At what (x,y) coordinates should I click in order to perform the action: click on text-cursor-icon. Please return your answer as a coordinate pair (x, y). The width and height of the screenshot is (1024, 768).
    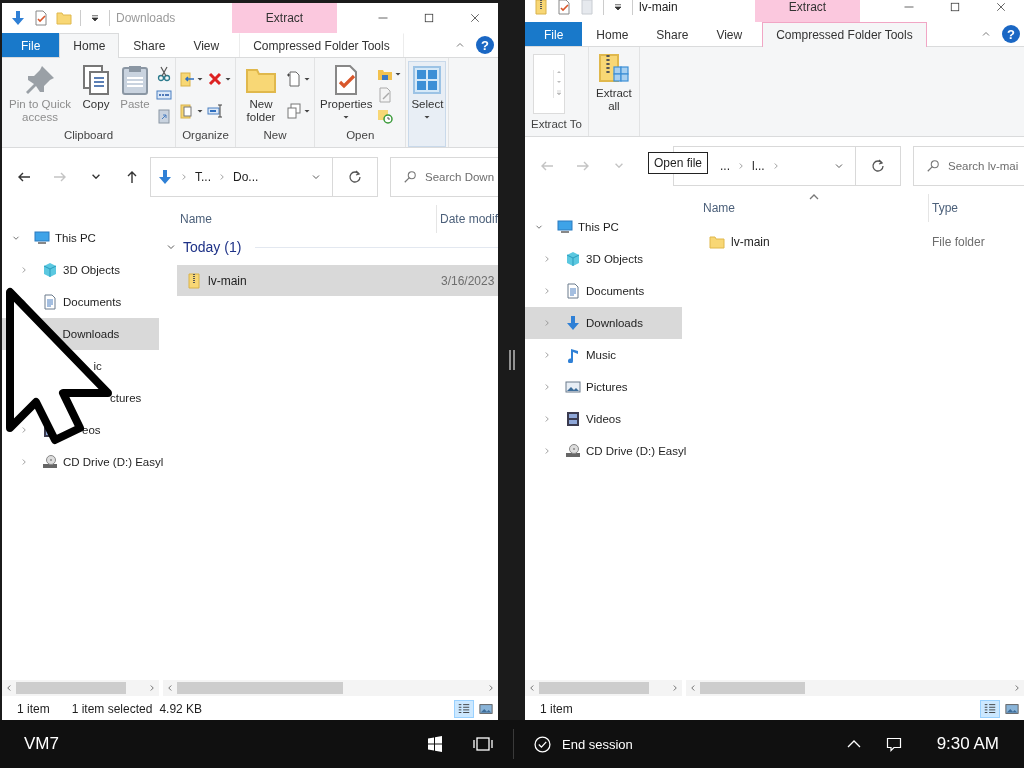
    Looking at the image, I should click on (215, 111).